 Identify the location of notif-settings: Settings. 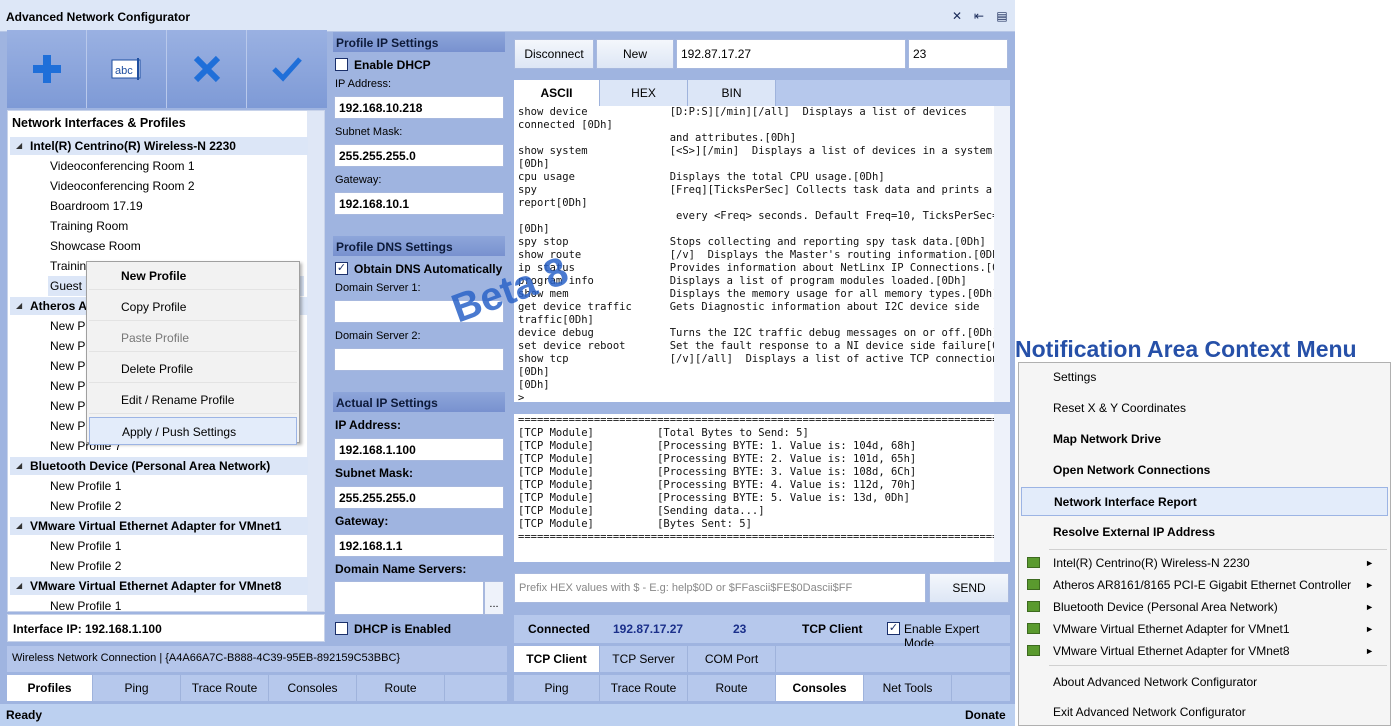
(1204, 377).